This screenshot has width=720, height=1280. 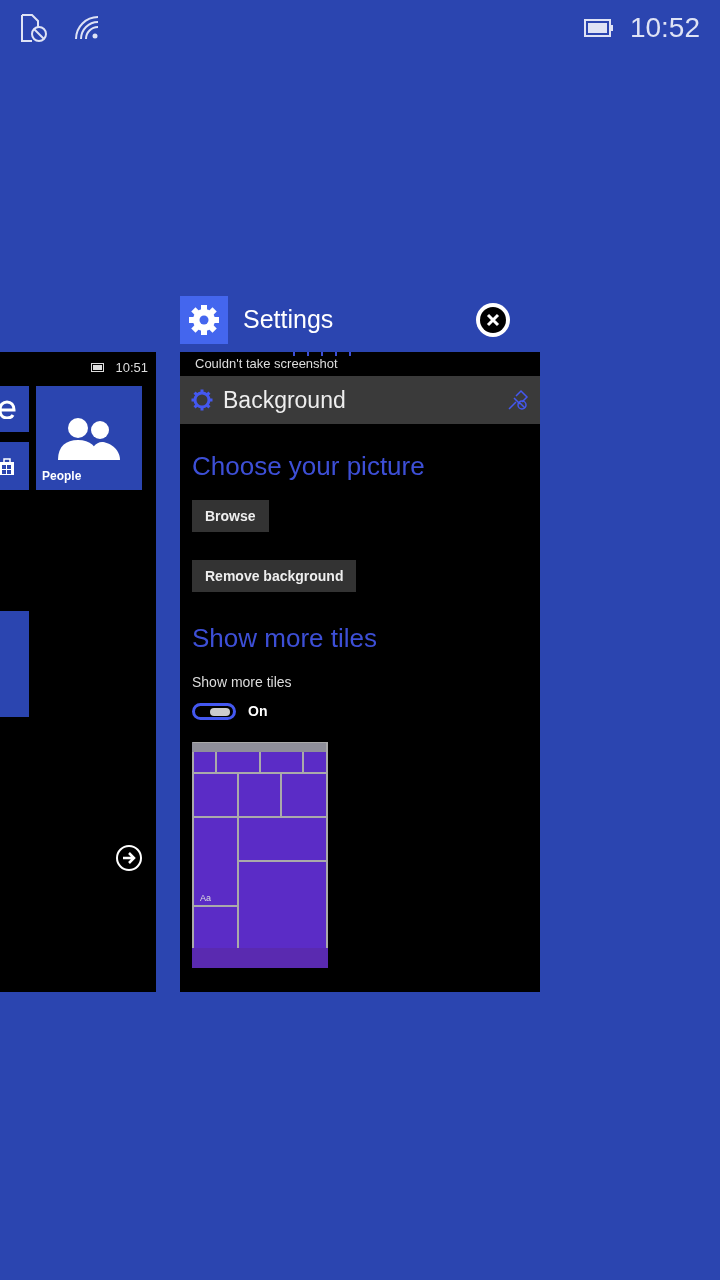 What do you see at coordinates (493, 320) in the screenshot?
I see `close-button` at bounding box center [493, 320].